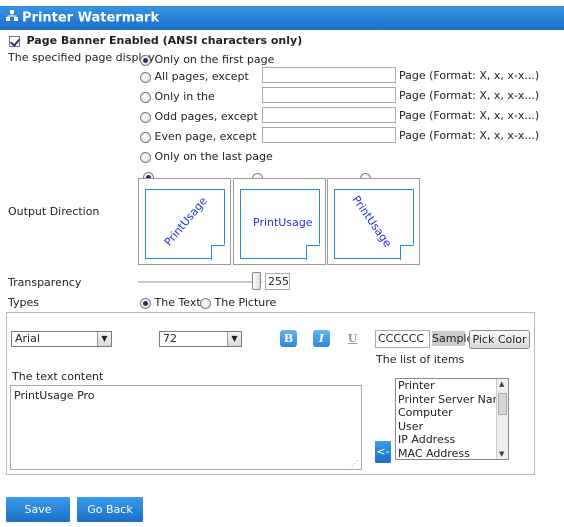  I want to click on size-select: 72 ▼, so click(200, 339).